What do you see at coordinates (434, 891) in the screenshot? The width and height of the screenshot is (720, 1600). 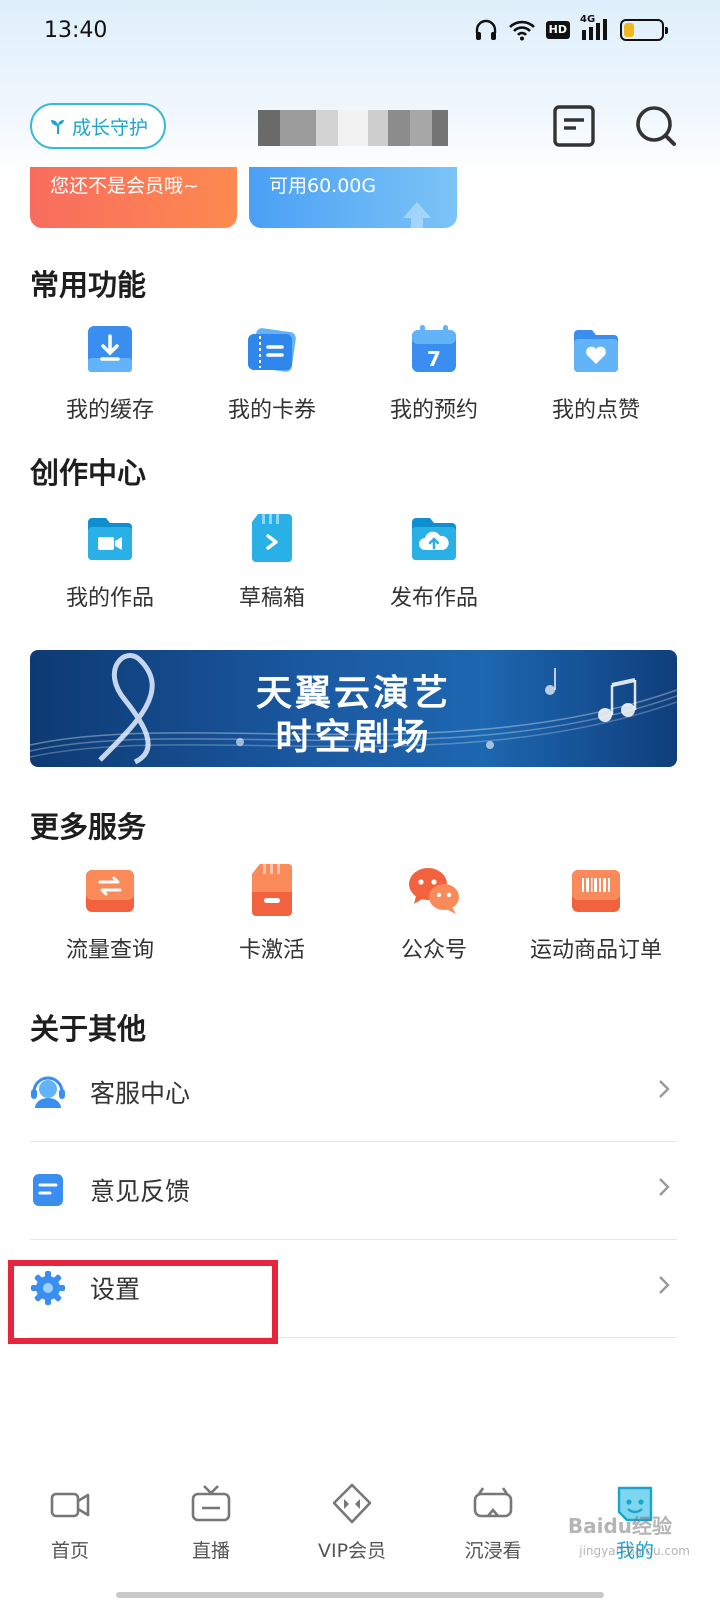 I see `wechat-icon` at bounding box center [434, 891].